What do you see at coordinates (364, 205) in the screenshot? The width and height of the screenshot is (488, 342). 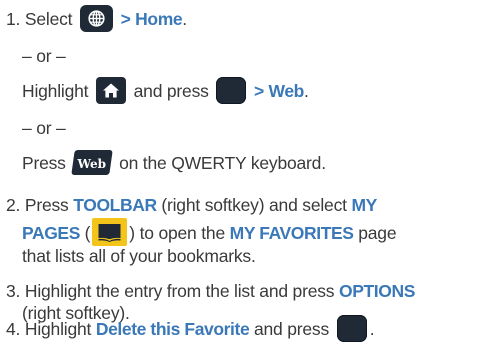 I see `my-label: MY` at bounding box center [364, 205].